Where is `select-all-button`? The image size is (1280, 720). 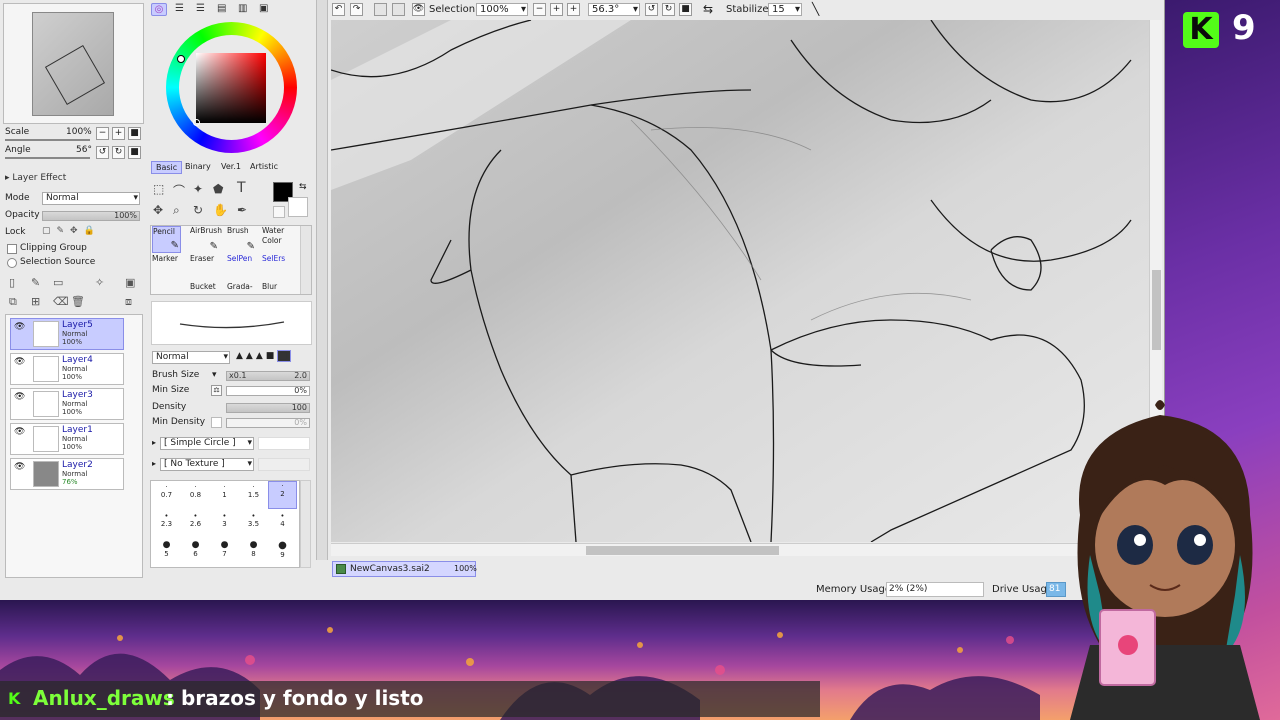
select-all-button is located at coordinates (398, 9).